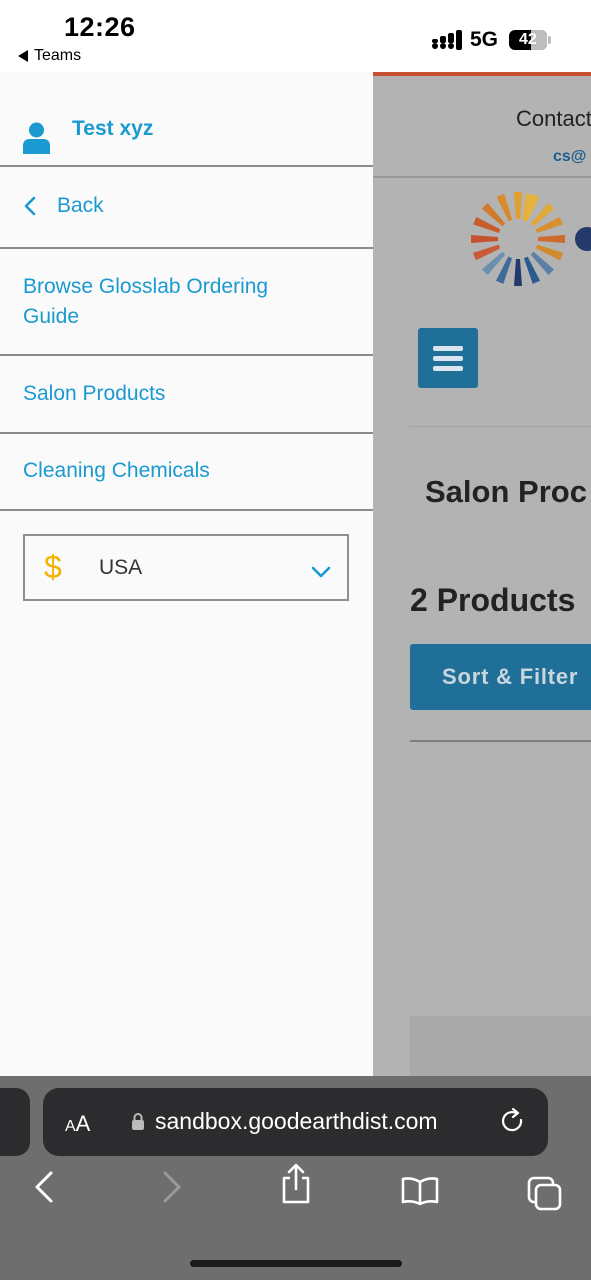 The height and width of the screenshot is (1280, 591). What do you see at coordinates (186, 394) in the screenshot?
I see `nav-item-salon-products: Salon Products` at bounding box center [186, 394].